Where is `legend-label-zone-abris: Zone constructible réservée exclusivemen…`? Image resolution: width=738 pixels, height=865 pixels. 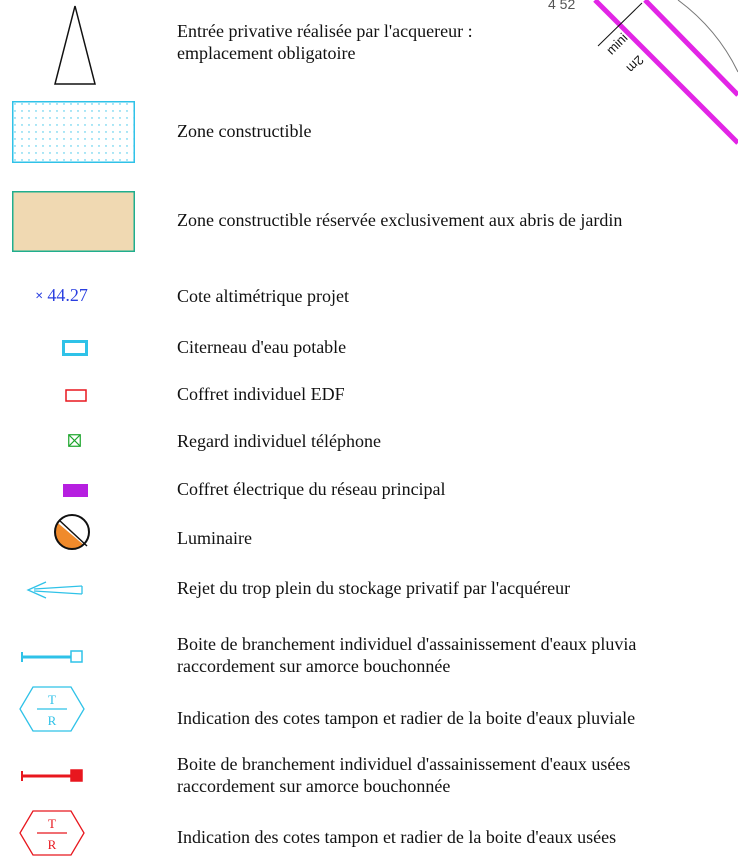 legend-label-zone-abris: Zone constructible réservée exclusivemen… is located at coordinates (400, 220).